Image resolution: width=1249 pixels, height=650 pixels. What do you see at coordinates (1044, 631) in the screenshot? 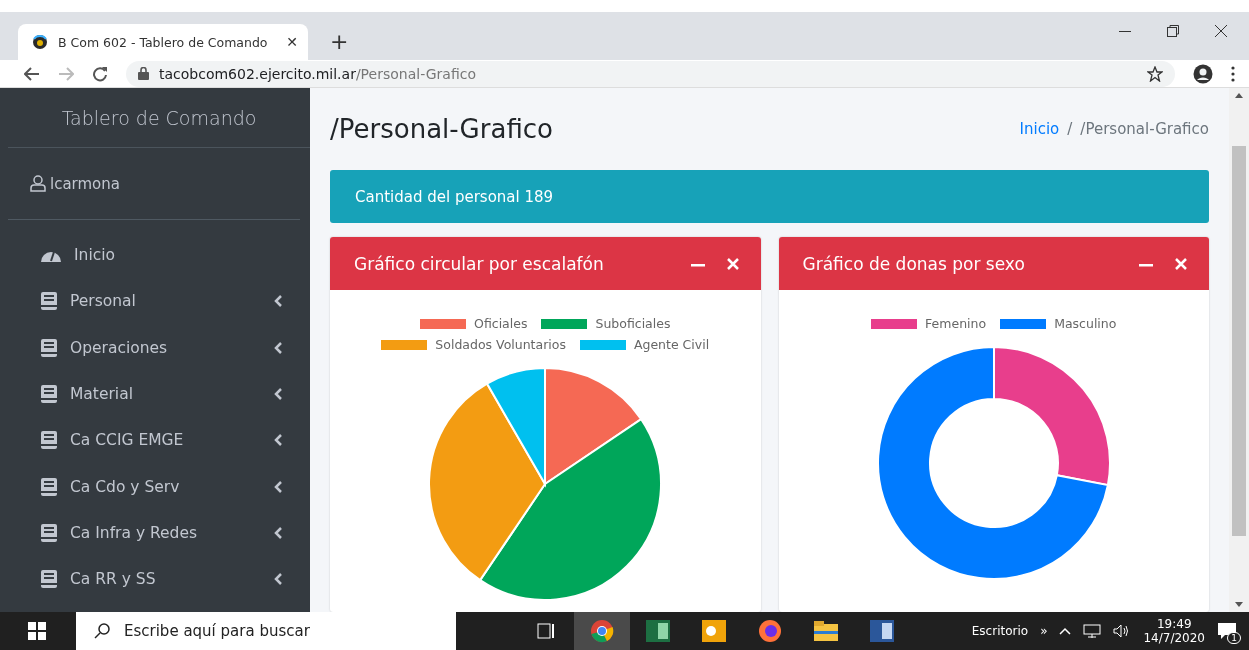
I see `toolbar-expand: »` at bounding box center [1044, 631].